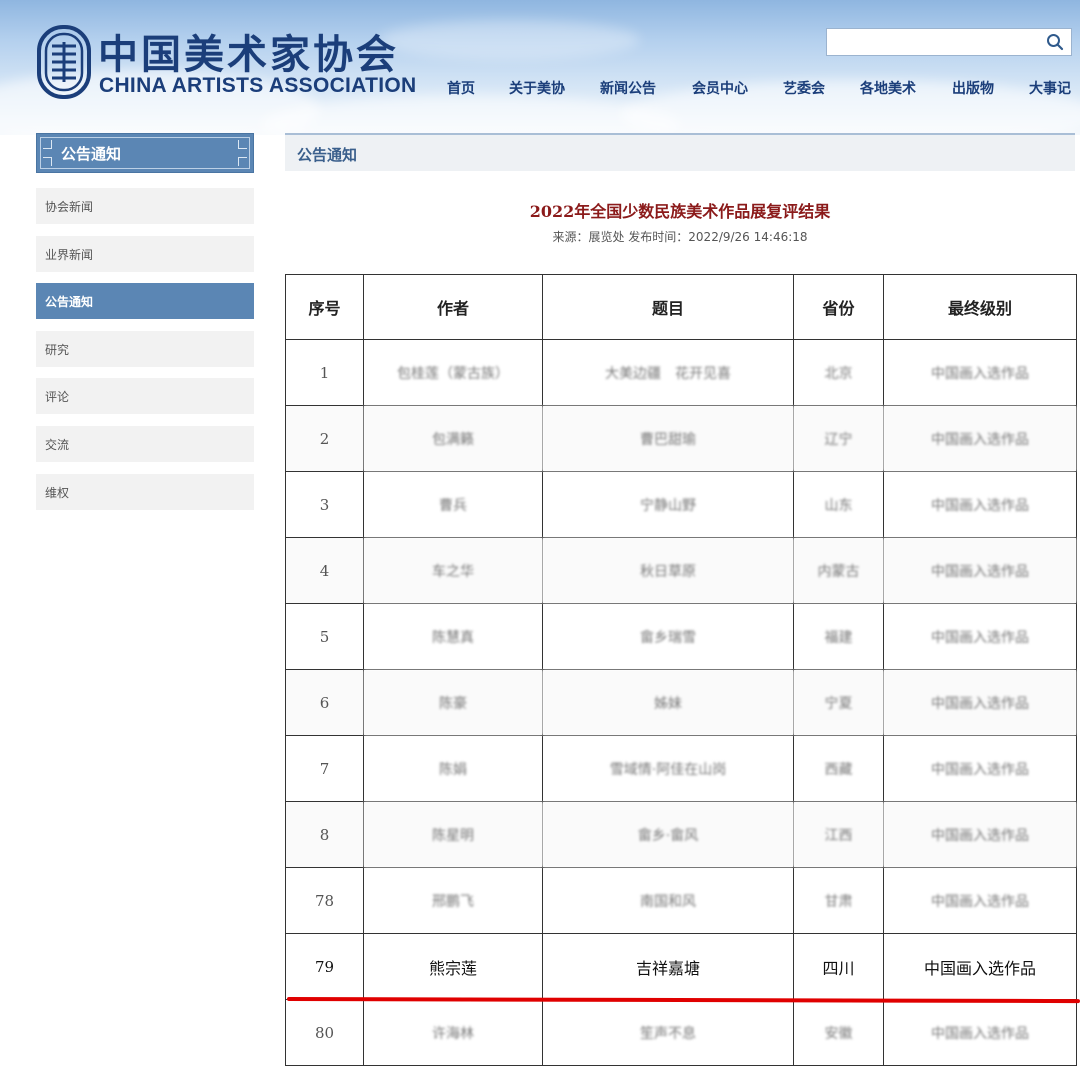  I want to click on cell-seq: 80, so click(324, 1032).